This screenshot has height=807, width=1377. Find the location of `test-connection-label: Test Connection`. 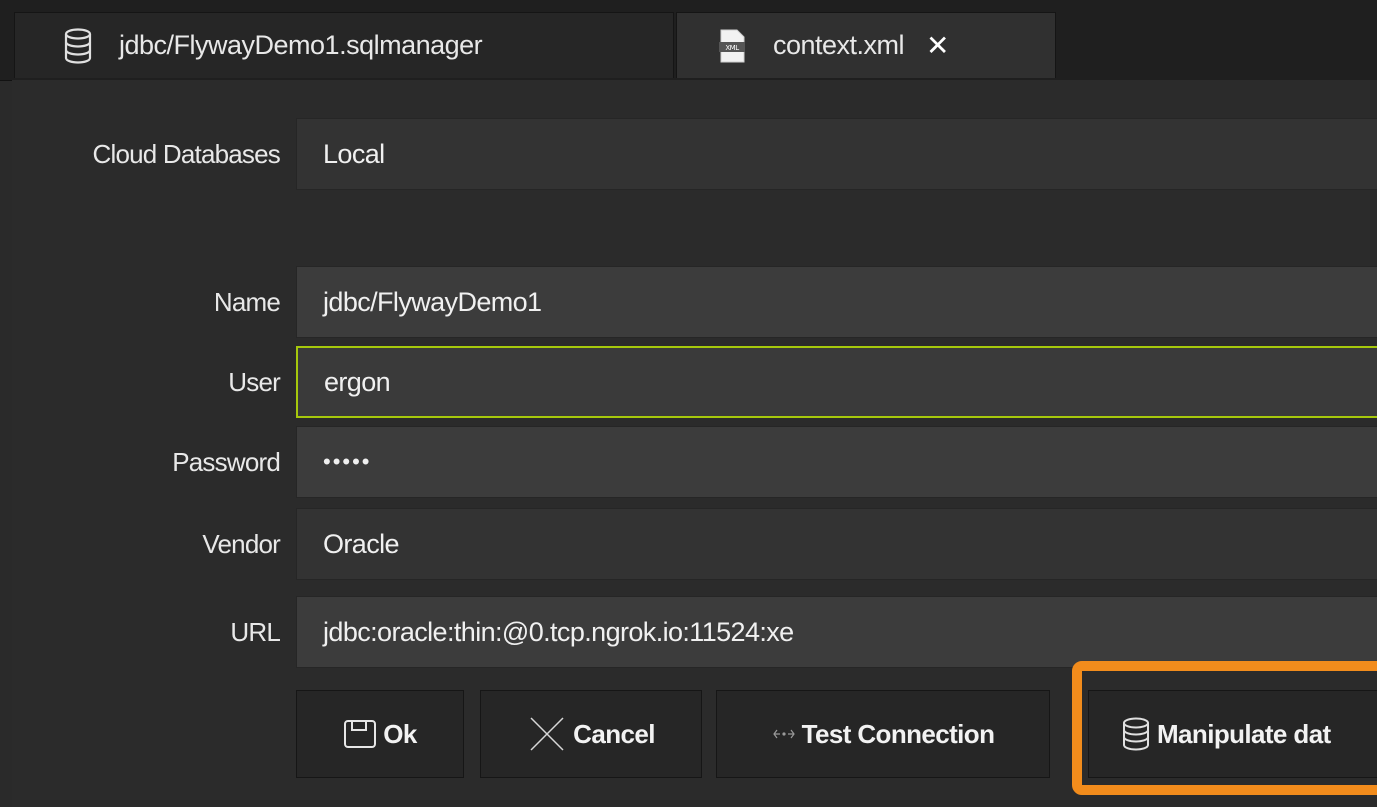

test-connection-label: Test Connection is located at coordinates (898, 733).